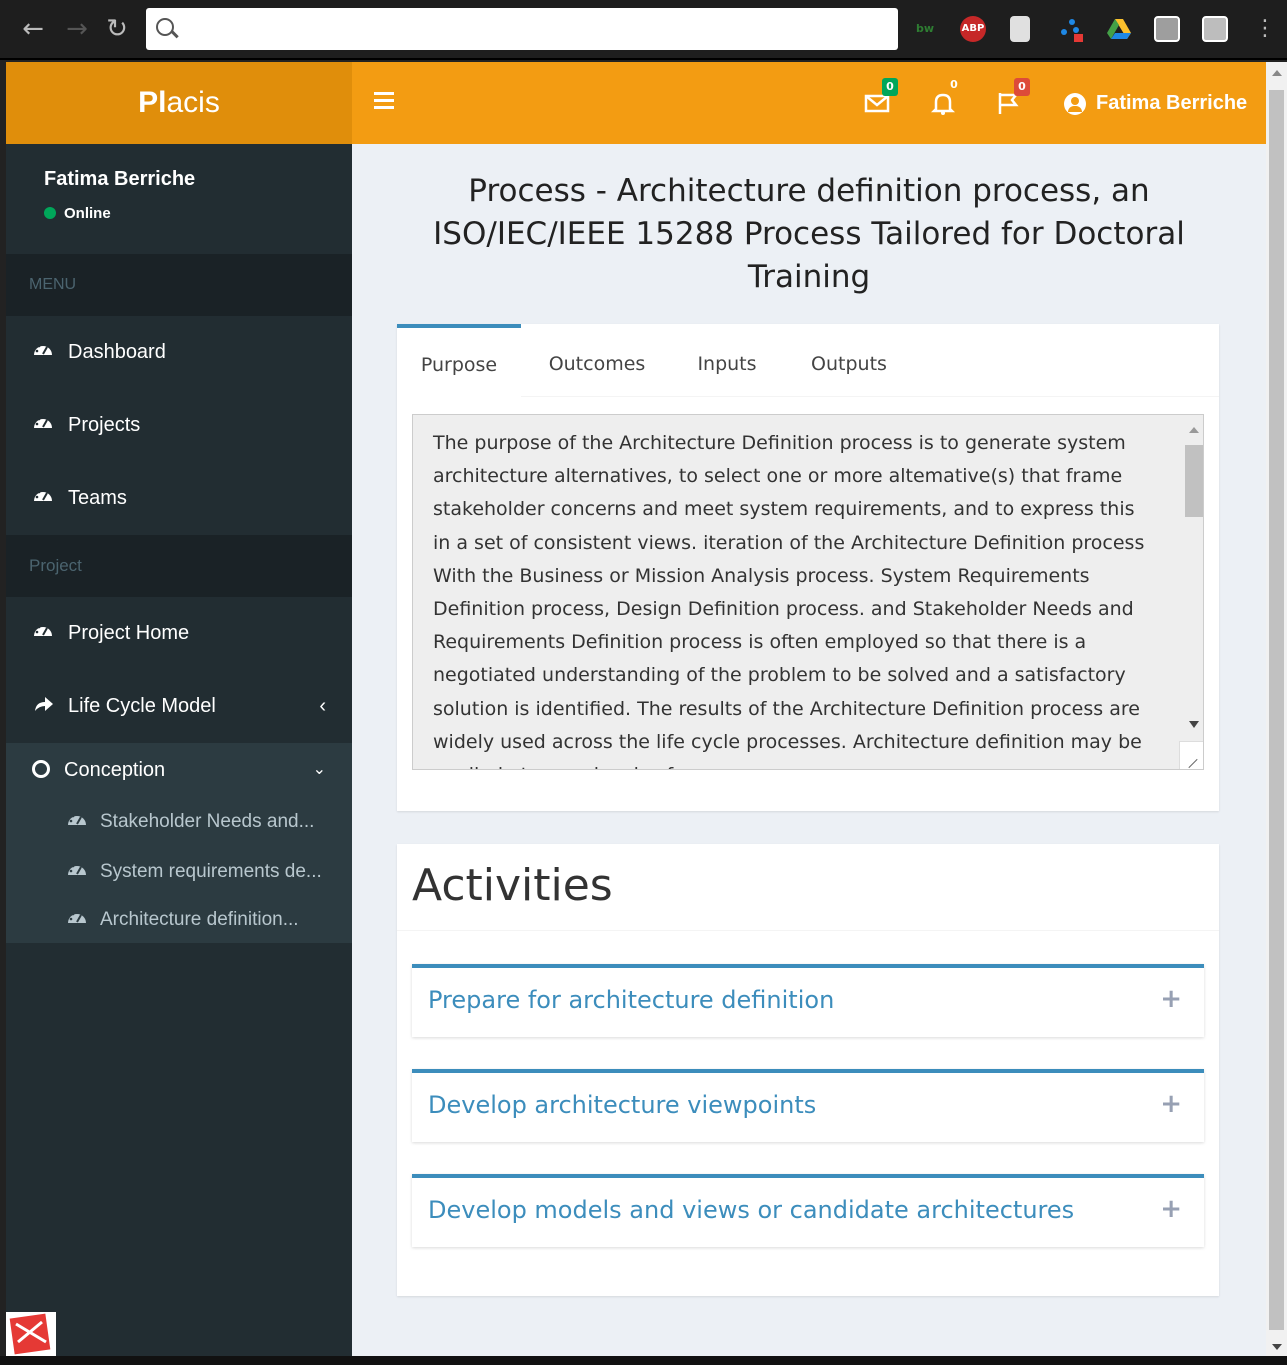 The width and height of the screenshot is (1287, 1365). I want to click on photo-icon, so click(1215, 29).